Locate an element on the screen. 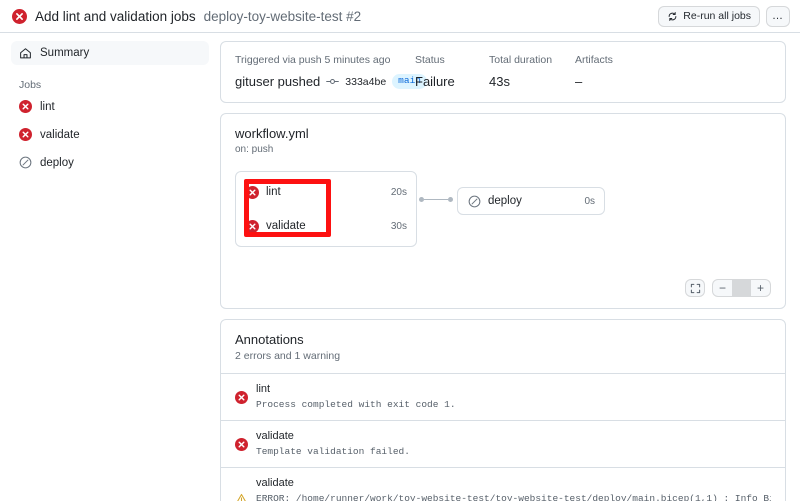 This screenshot has width=800, height=501. sidebar-section-jobs-label: Jobs is located at coordinates (30, 85).